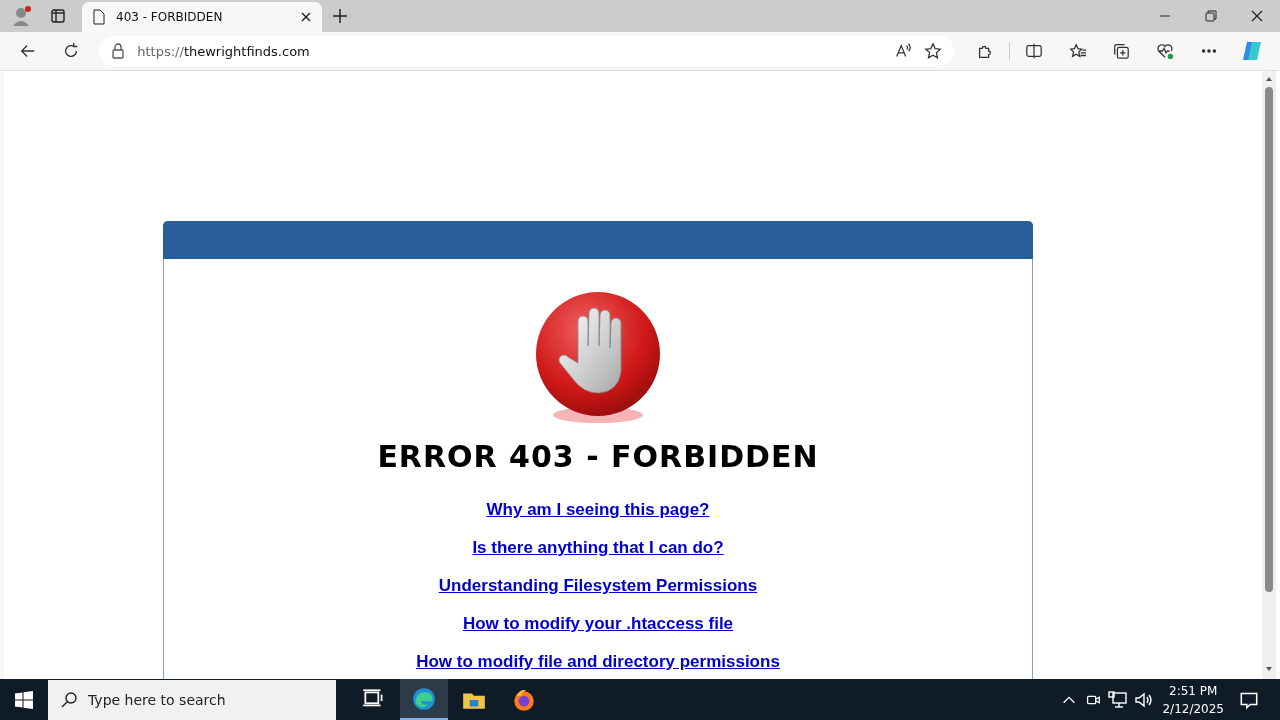  I want to click on back-arrow-icon, so click(27, 51).